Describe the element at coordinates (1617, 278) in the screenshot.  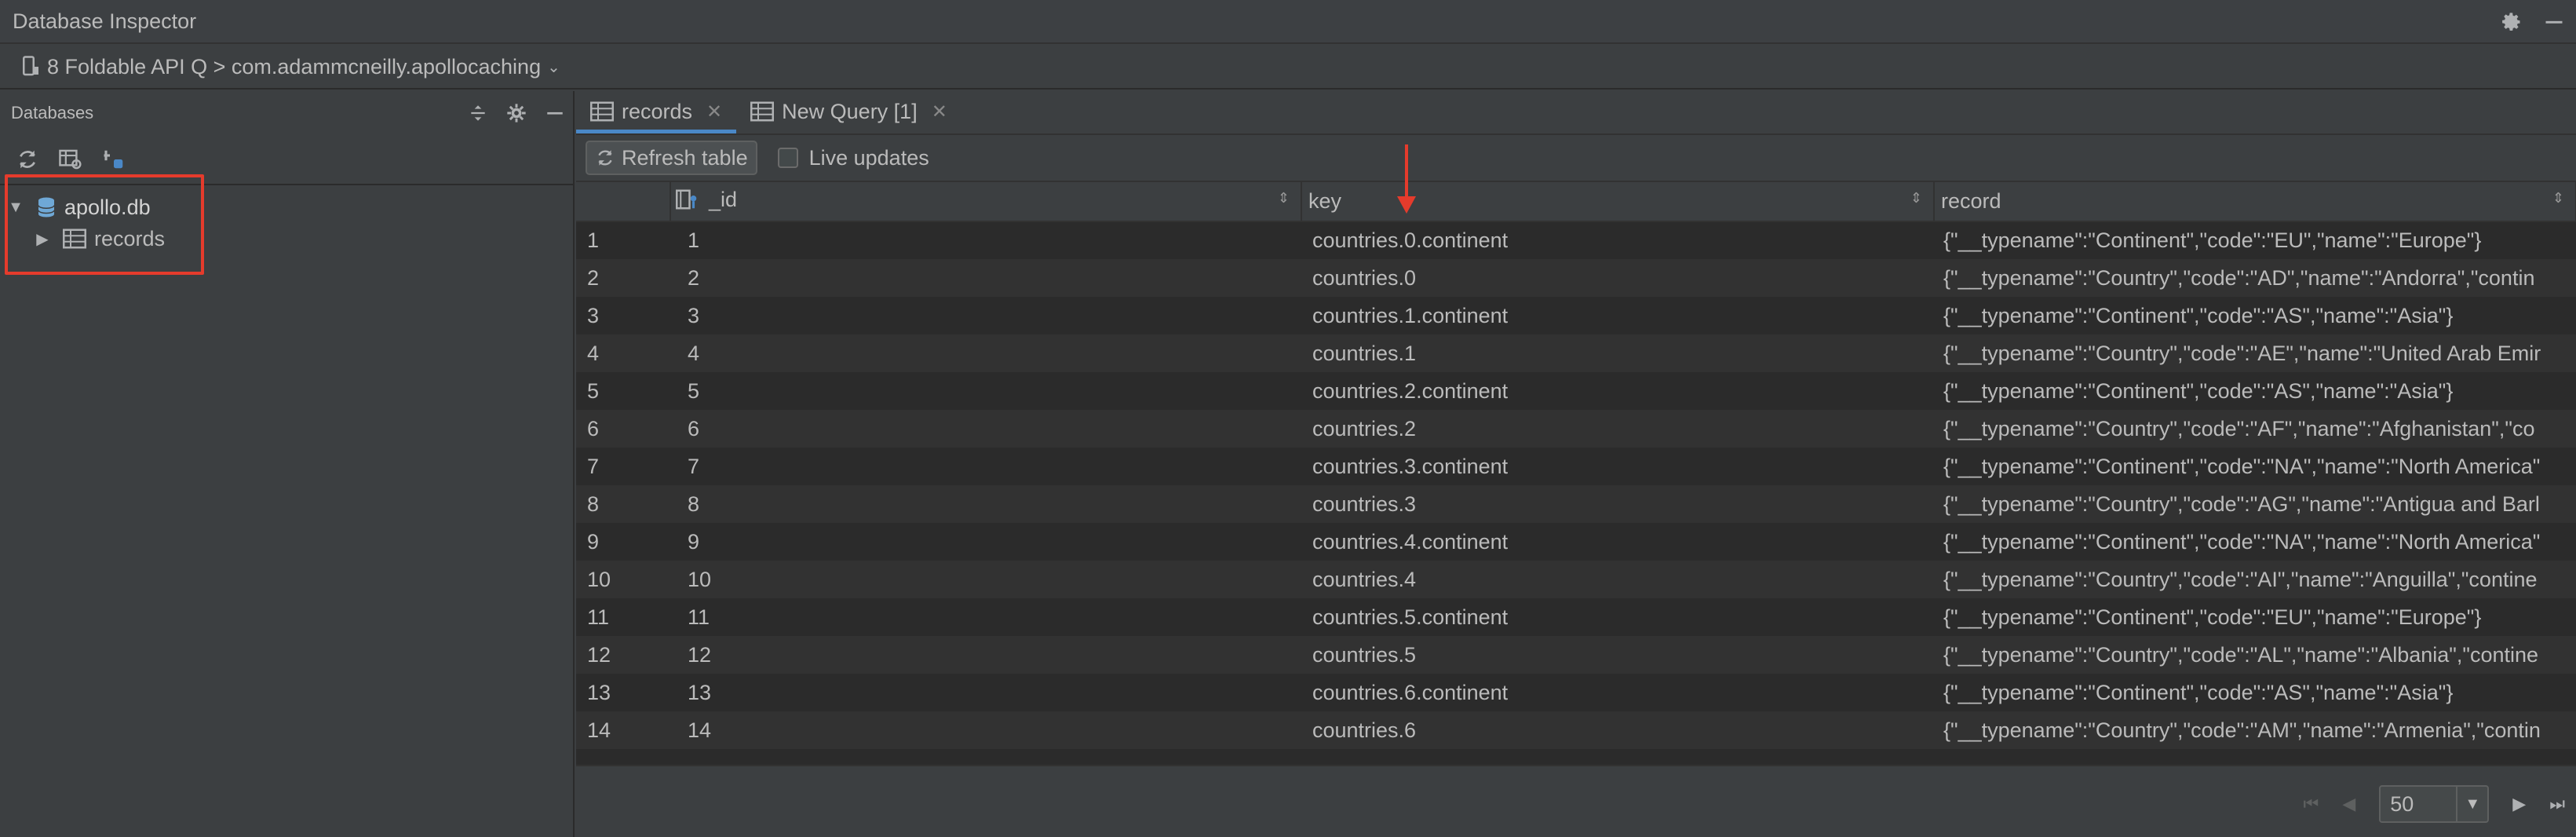
I see `key-cell: countries.0` at that location.